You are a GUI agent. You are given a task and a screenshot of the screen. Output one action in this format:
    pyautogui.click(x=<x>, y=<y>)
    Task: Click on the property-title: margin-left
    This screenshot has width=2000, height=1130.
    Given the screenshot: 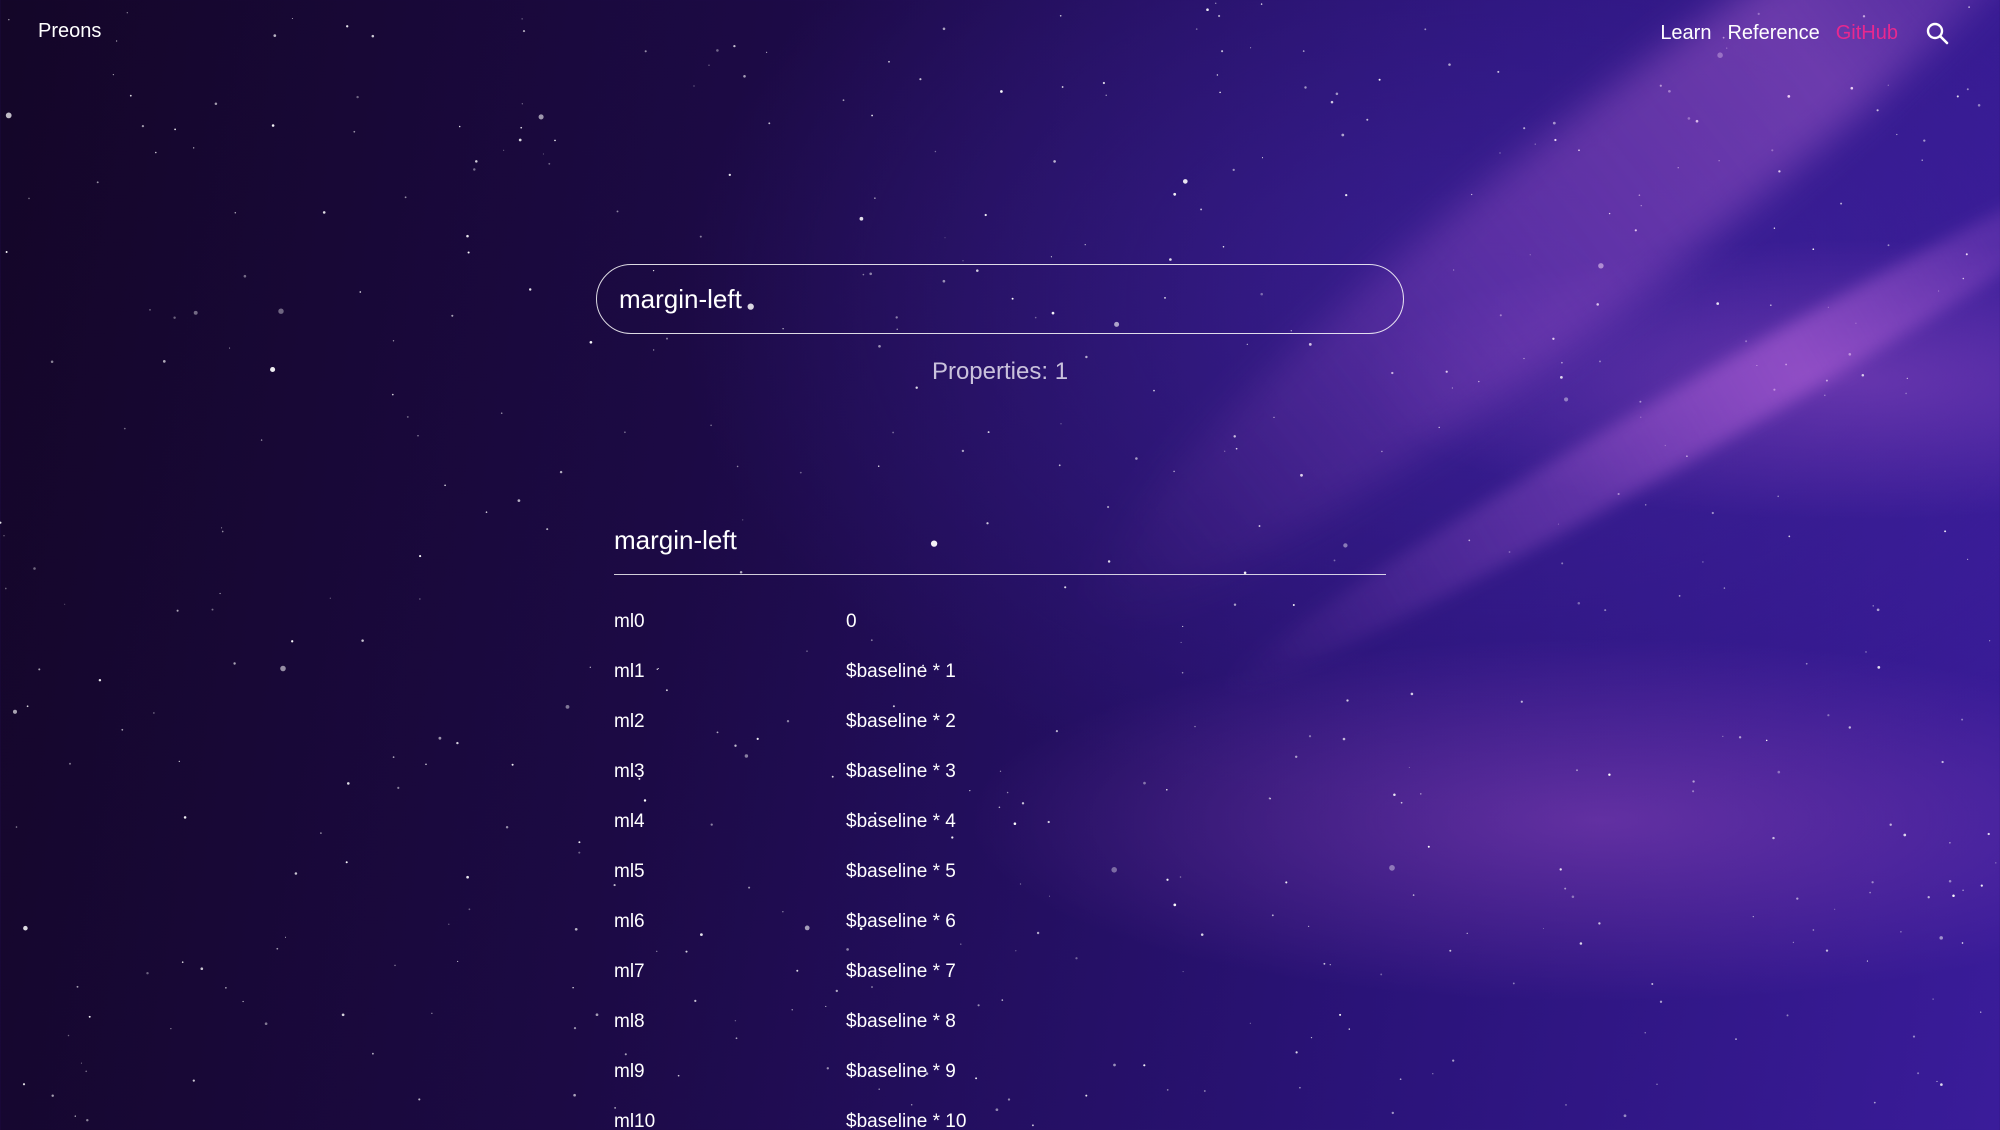 What is the action you would take?
    pyautogui.click(x=1000, y=550)
    